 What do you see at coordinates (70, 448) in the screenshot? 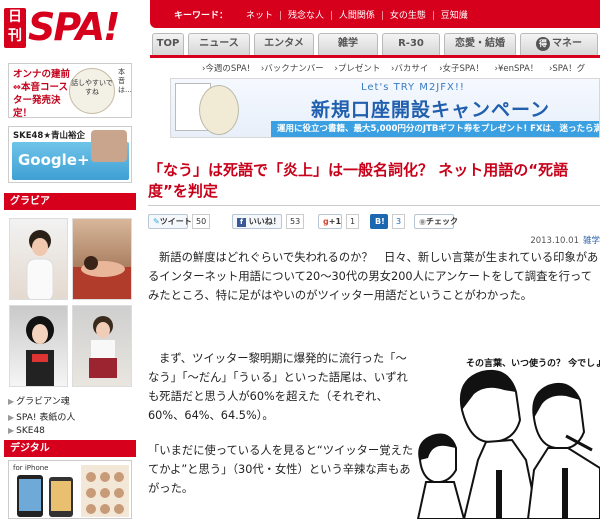
I see `digital-heading: デジタル` at bounding box center [70, 448].